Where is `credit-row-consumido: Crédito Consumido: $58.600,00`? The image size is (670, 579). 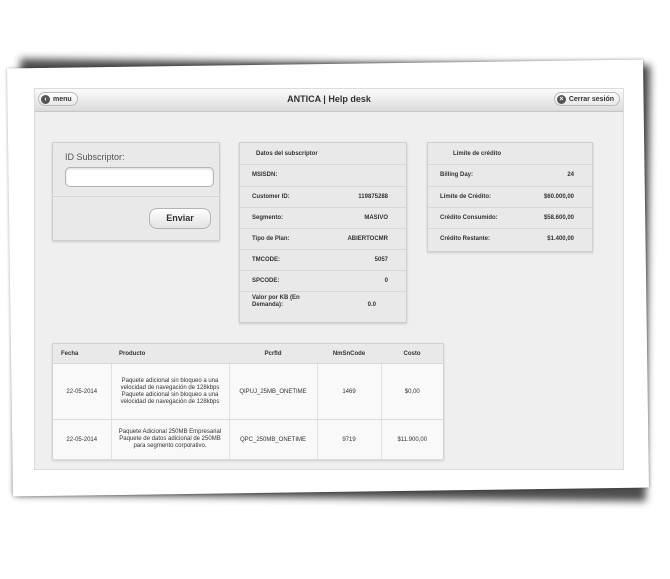 credit-row-consumido: Crédito Consumido: $58.600,00 is located at coordinates (510, 218).